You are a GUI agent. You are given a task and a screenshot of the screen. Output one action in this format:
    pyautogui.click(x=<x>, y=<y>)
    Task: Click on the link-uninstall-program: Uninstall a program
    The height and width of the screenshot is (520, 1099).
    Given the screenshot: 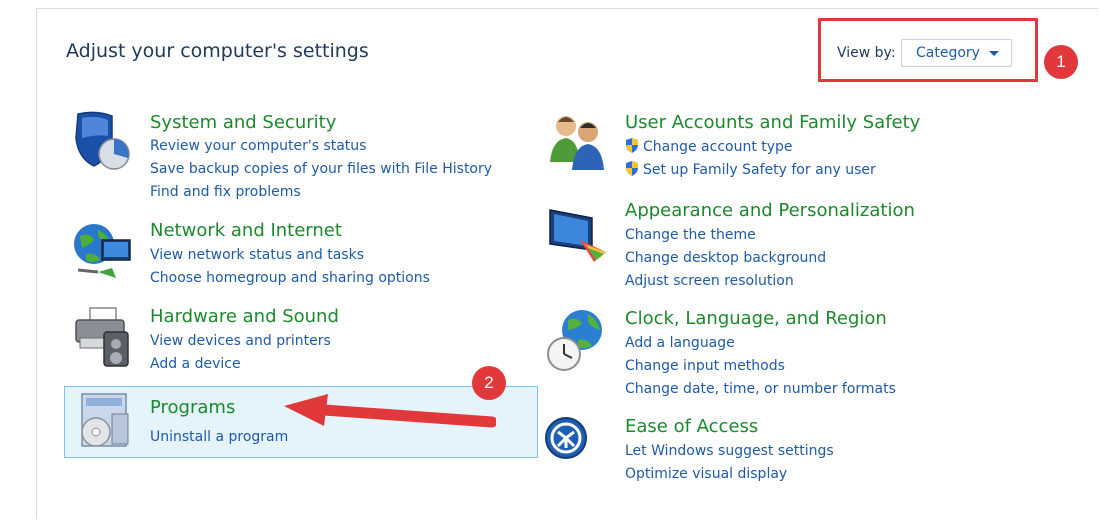 What is the action you would take?
    pyautogui.click(x=219, y=437)
    